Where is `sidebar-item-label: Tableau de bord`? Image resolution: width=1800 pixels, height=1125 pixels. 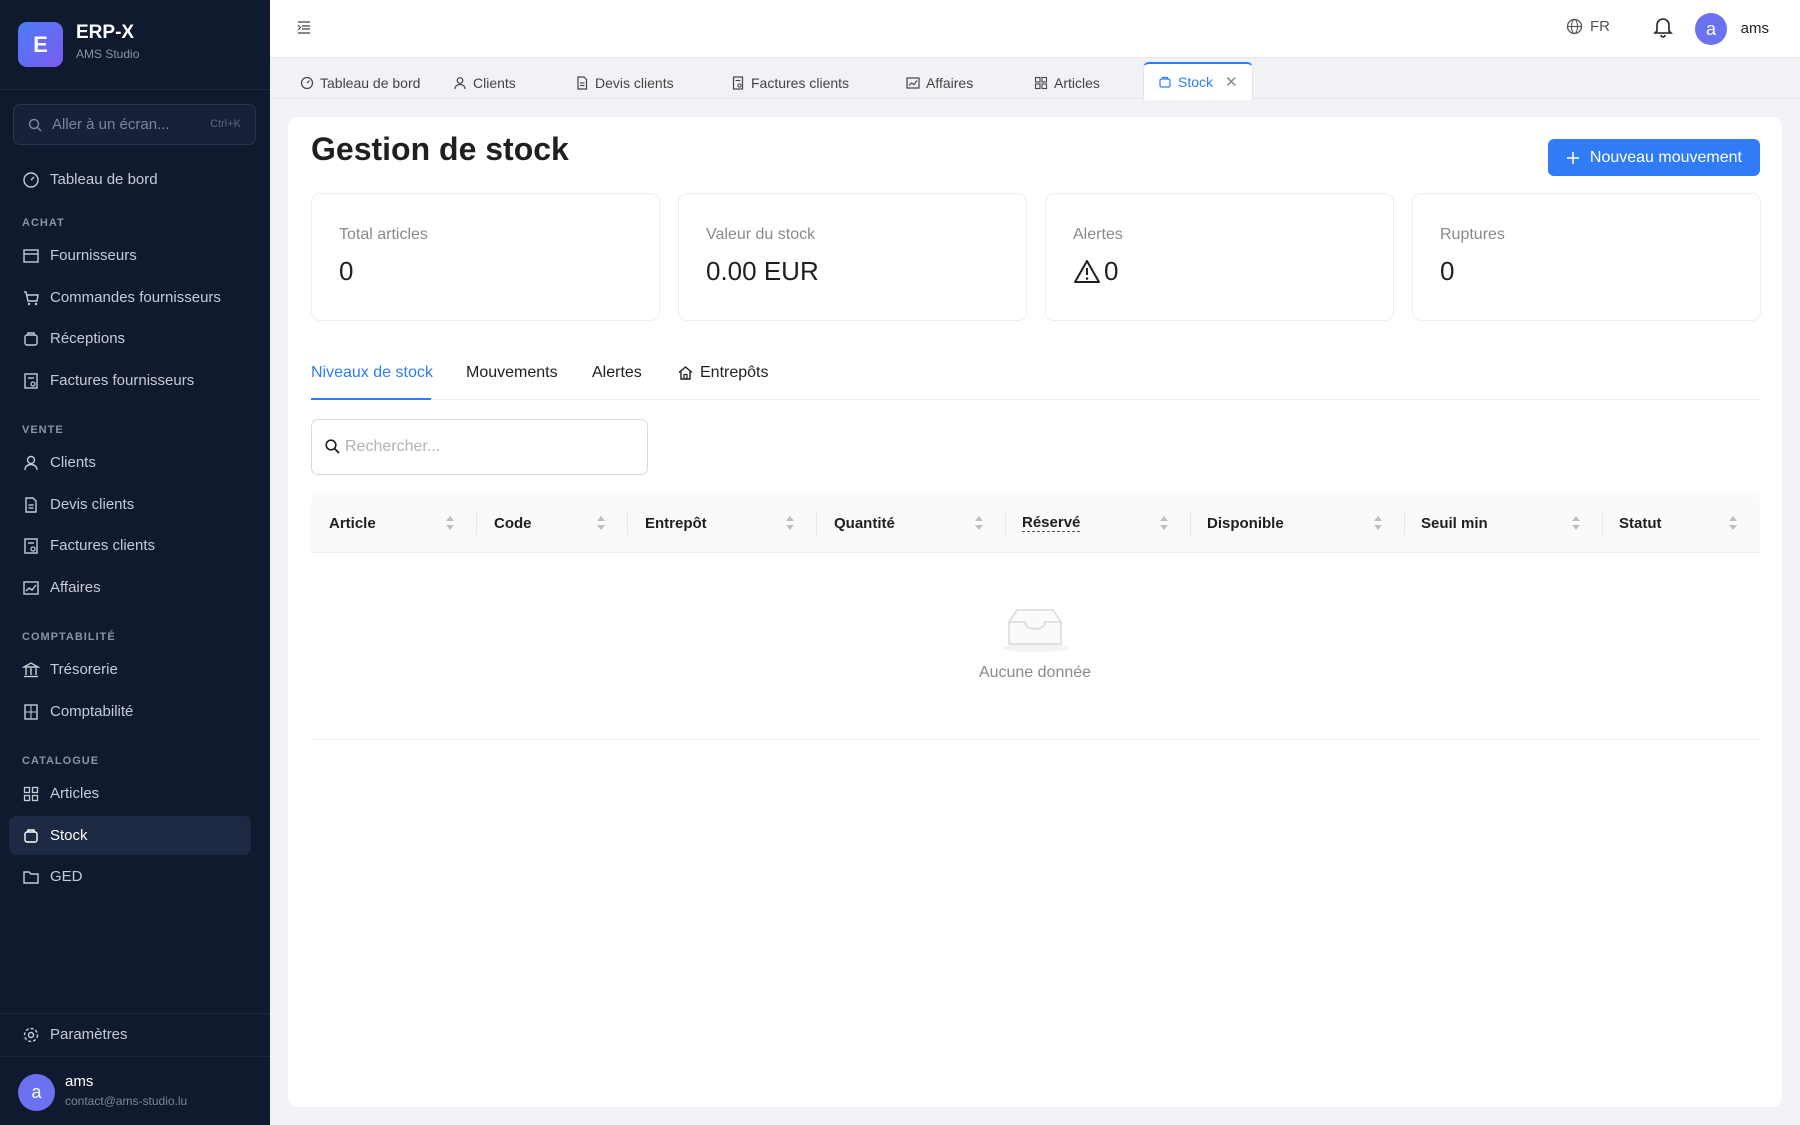
sidebar-item-label: Tableau de bord is located at coordinates (104, 179).